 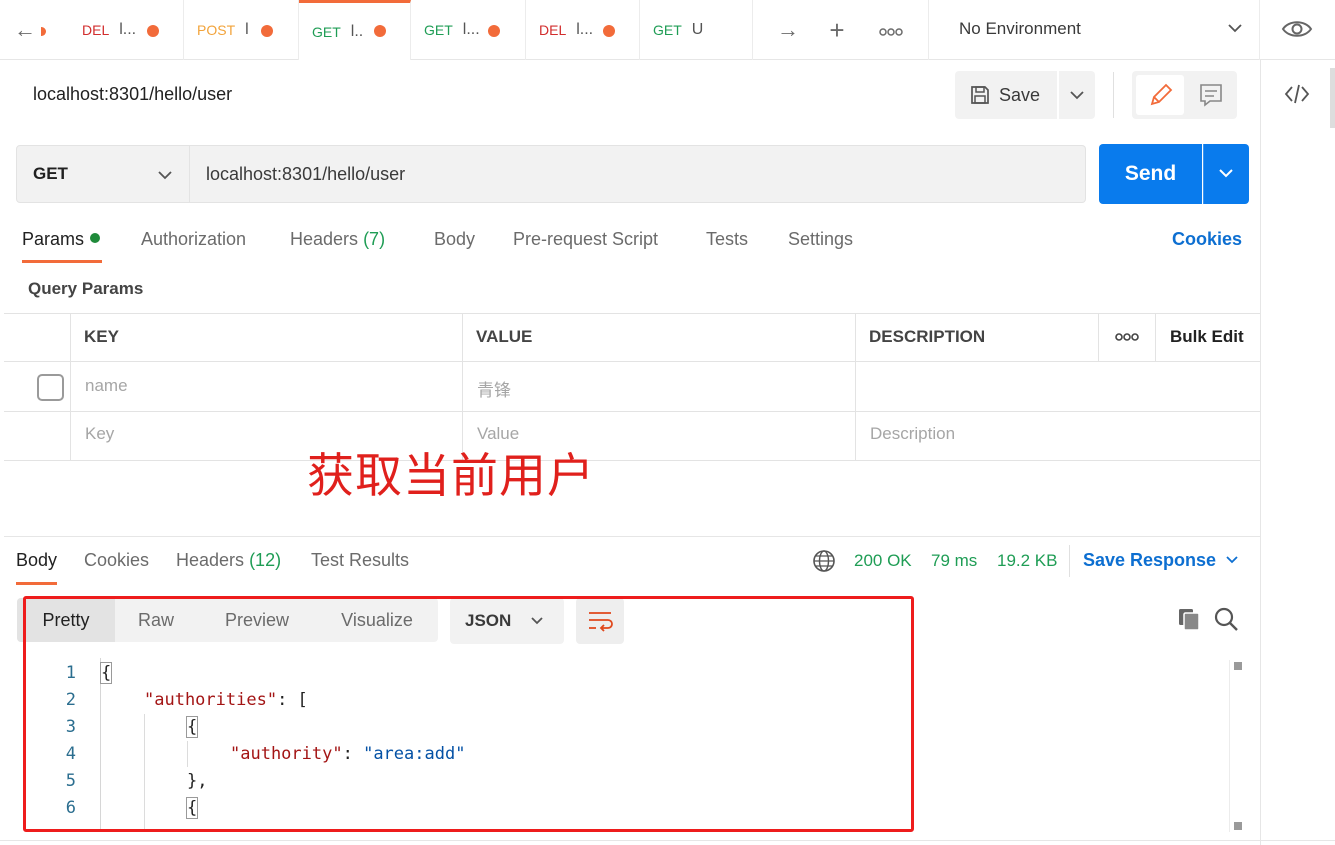 I want to click on code-token: {, so click(x=192, y=808).